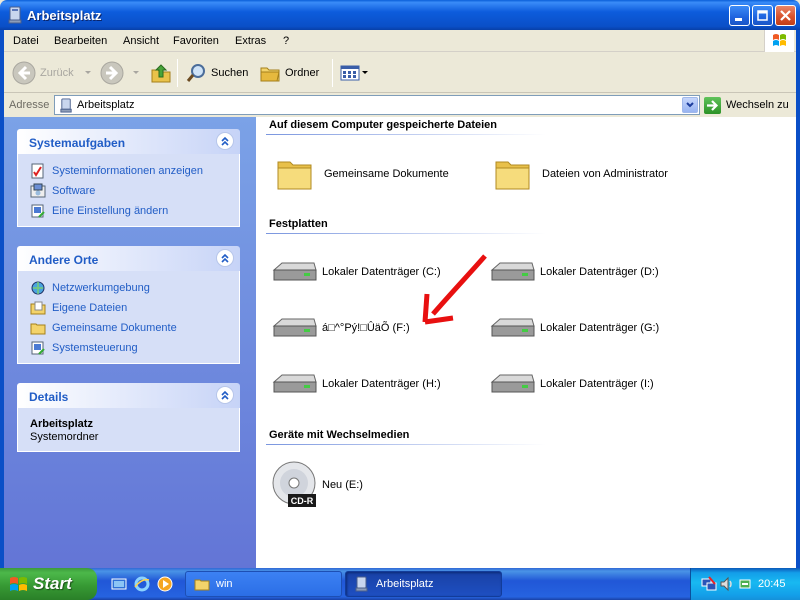 This screenshot has width=800, height=600. What do you see at coordinates (128, 141) in the screenshot?
I see `system-tasks-header: Systemaufgaben` at bounding box center [128, 141].